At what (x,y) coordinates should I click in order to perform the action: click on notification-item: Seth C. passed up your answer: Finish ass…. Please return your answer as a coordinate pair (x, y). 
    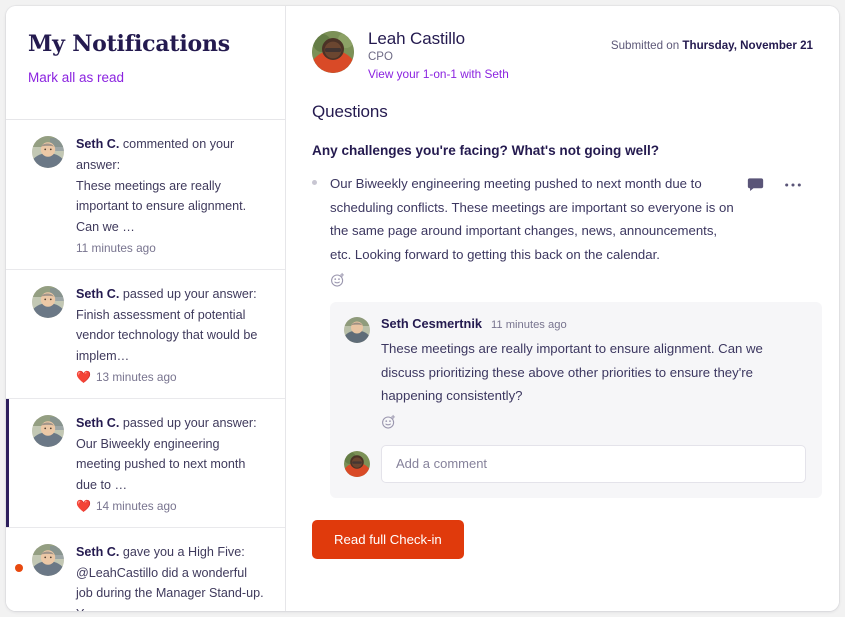
    Looking at the image, I should click on (145, 334).